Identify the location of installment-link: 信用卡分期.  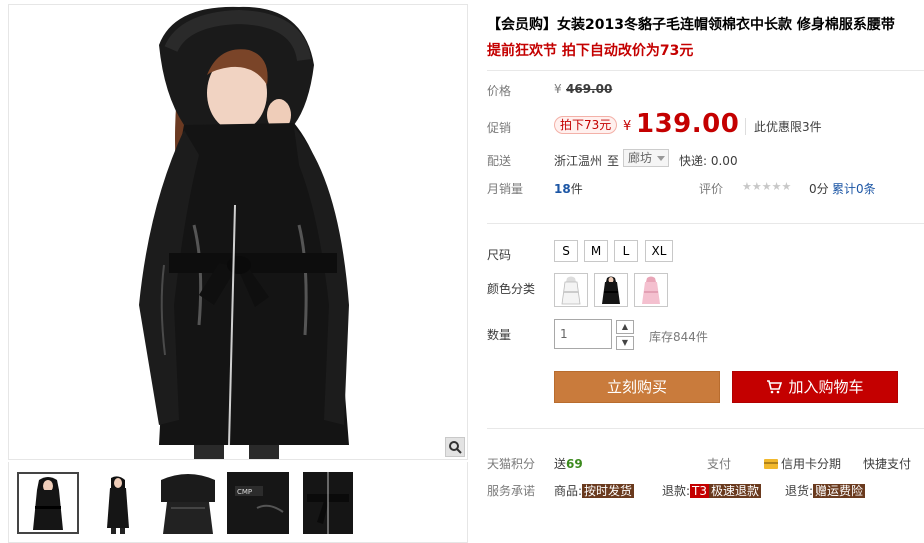
(802, 463).